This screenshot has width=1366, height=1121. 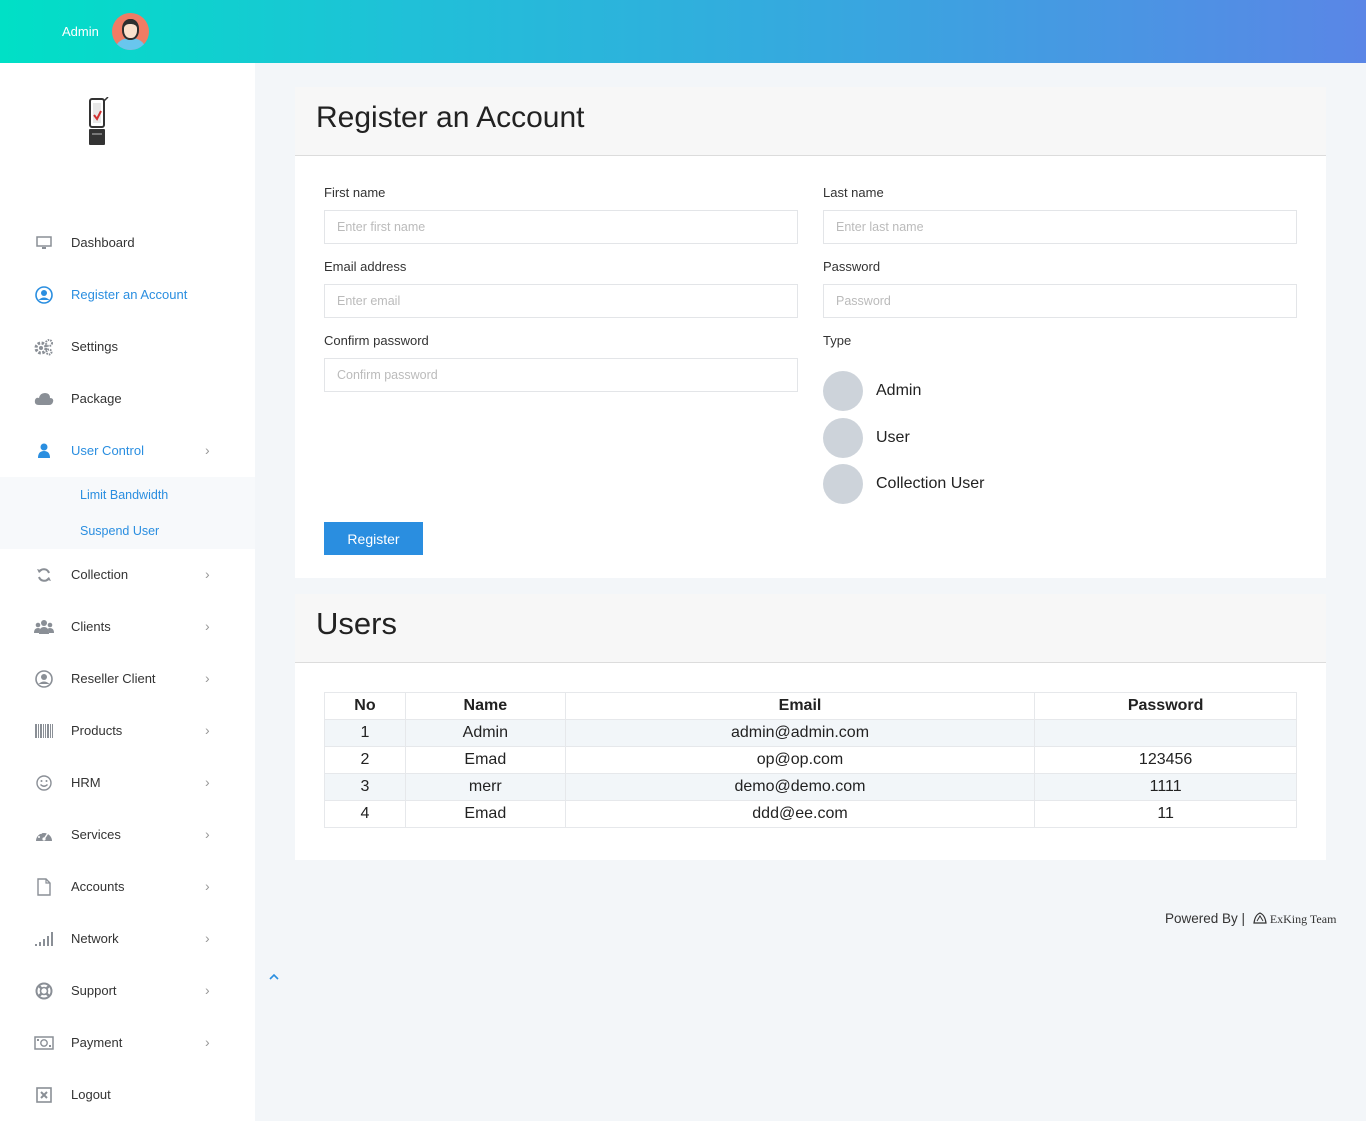 I want to click on monitor-icon, so click(x=44, y=243).